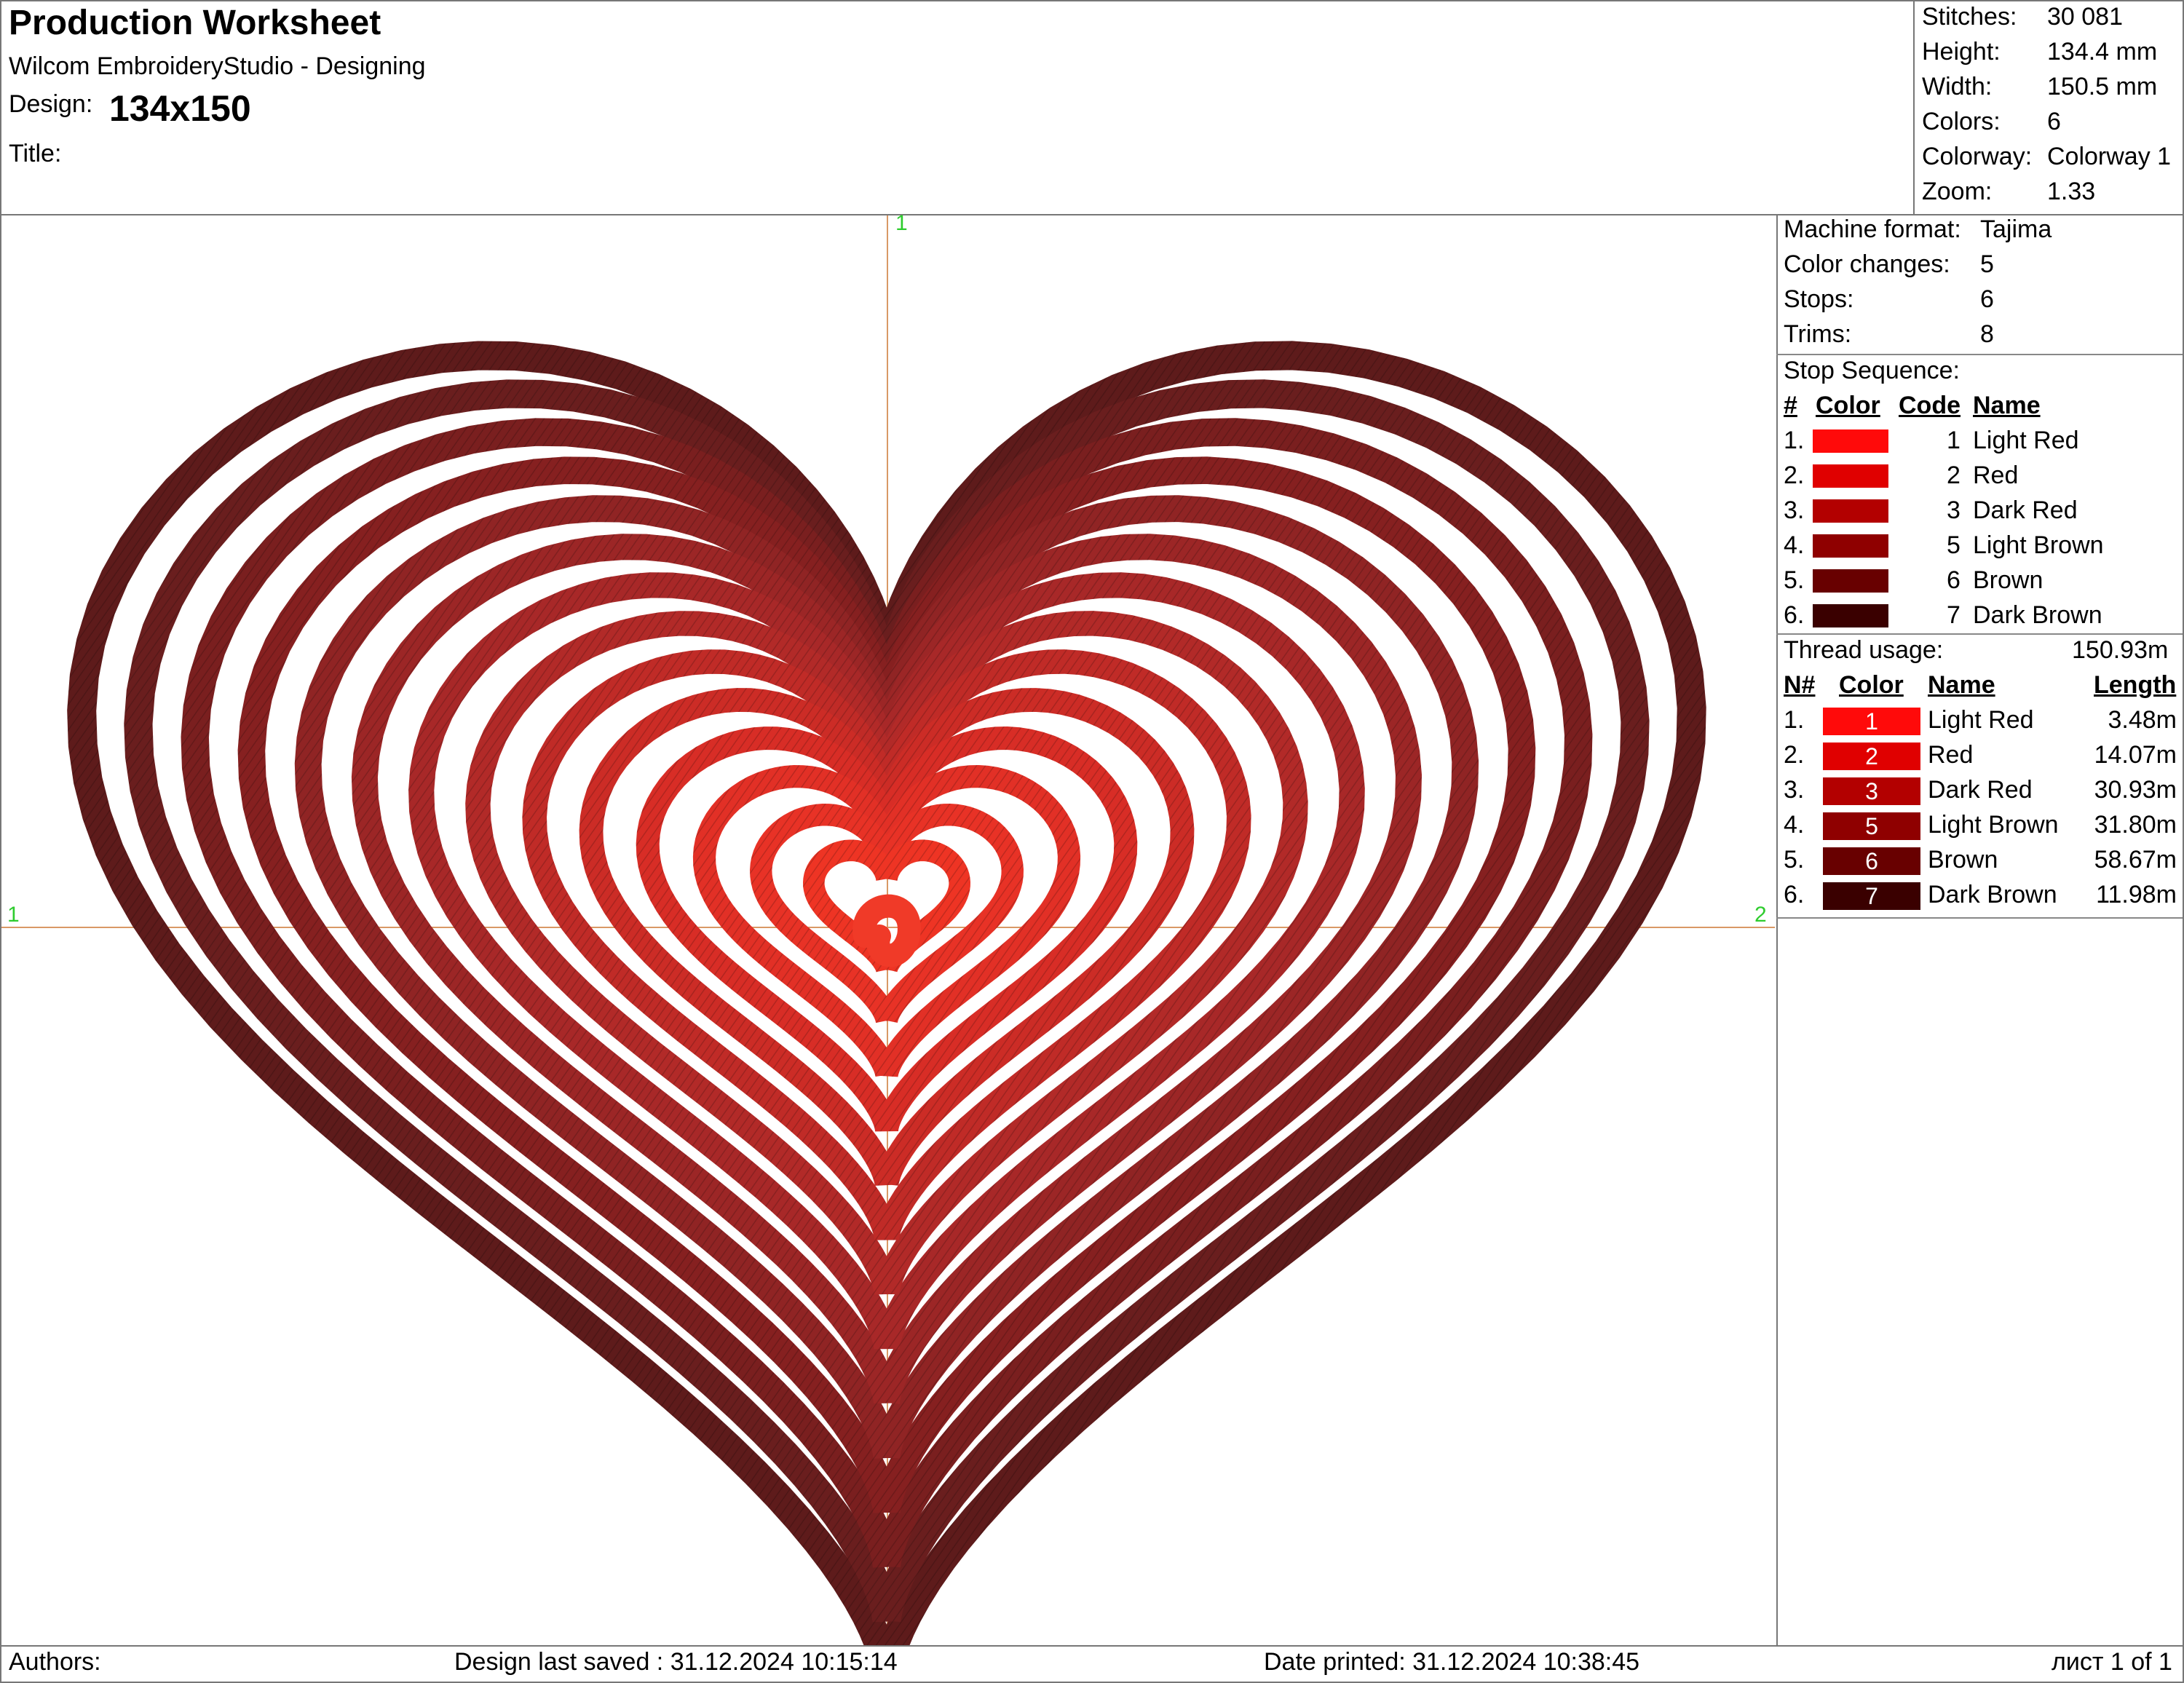  What do you see at coordinates (2008, 580) in the screenshot?
I see `stop-row-name: Brown` at bounding box center [2008, 580].